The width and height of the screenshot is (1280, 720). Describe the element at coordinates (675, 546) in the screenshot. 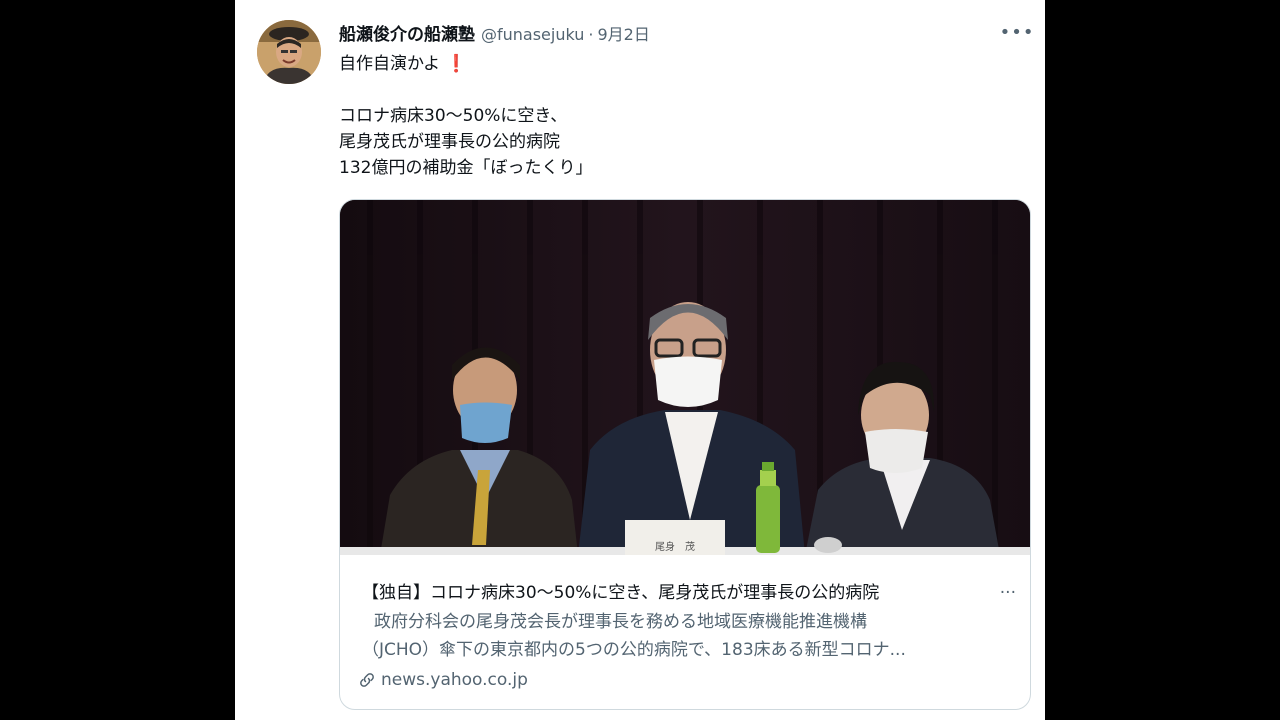

I see `name-placard: 尾身 茂` at that location.